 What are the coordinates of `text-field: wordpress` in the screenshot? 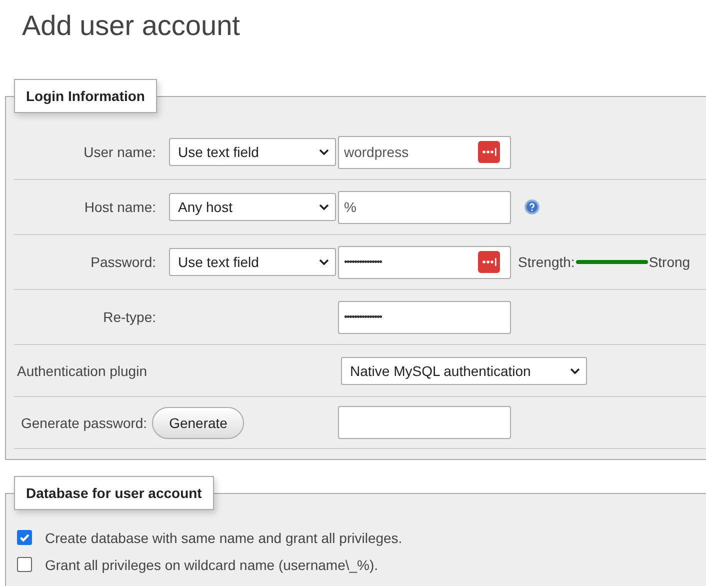 It's located at (424, 152).